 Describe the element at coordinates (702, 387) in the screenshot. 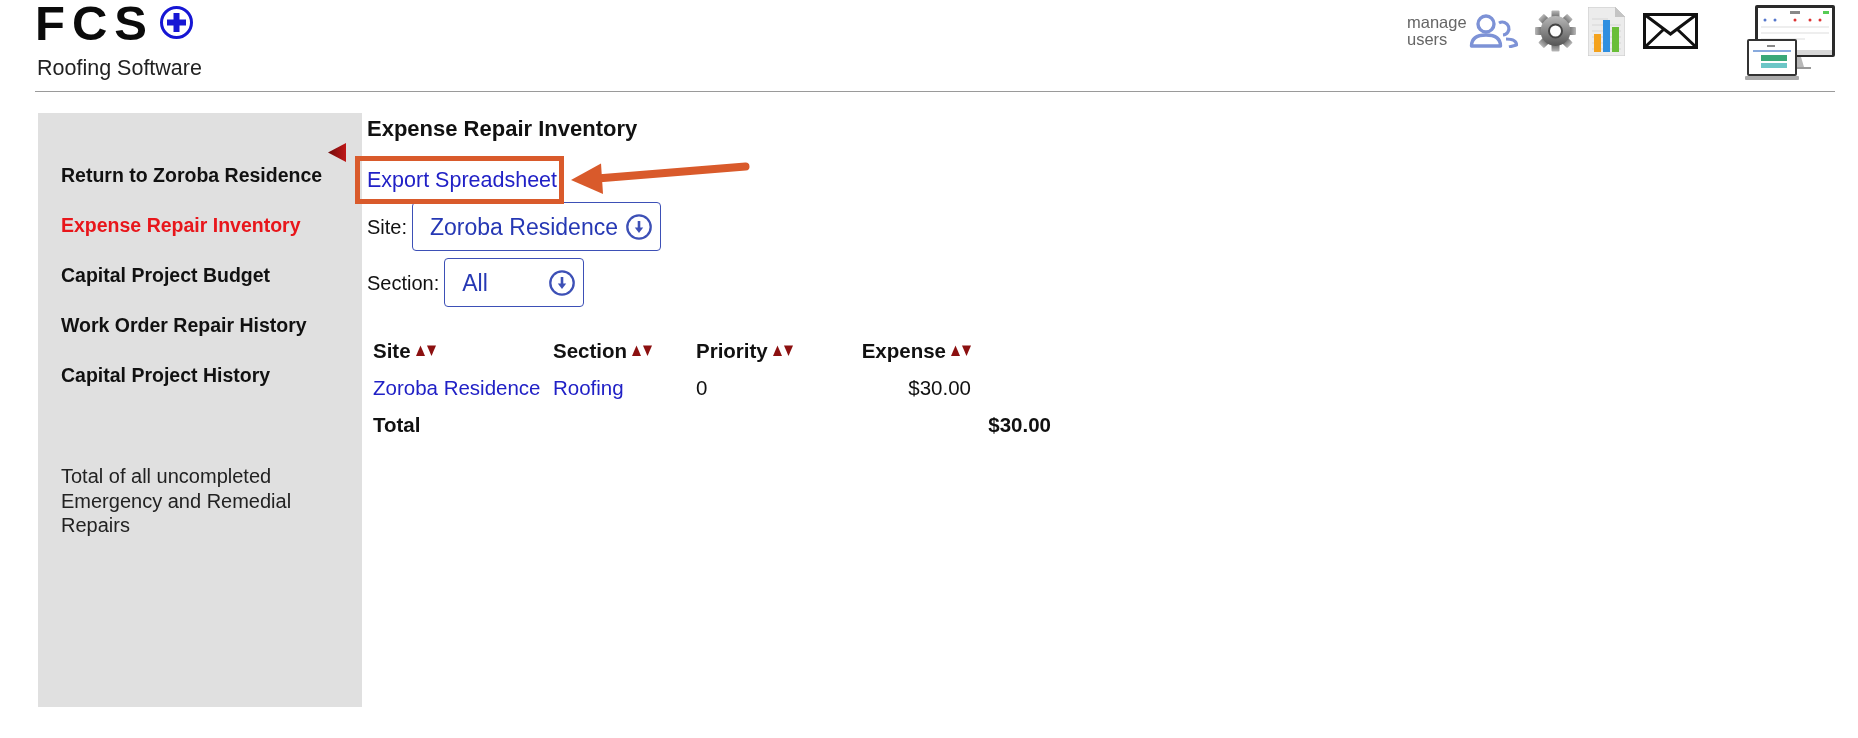

I see `table-cell-text: 0` at that location.